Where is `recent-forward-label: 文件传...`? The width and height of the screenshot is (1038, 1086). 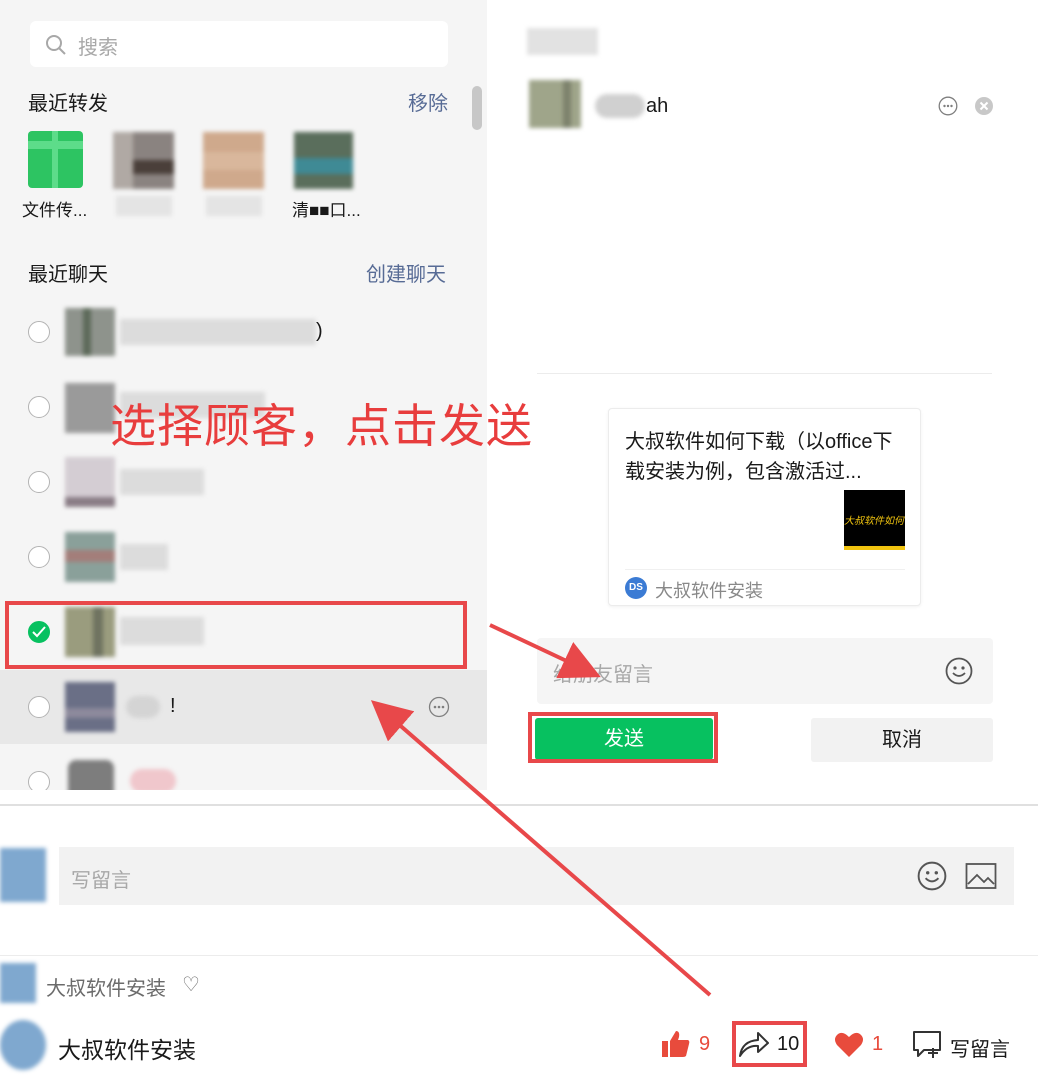 recent-forward-label: 文件传... is located at coordinates (55, 210).